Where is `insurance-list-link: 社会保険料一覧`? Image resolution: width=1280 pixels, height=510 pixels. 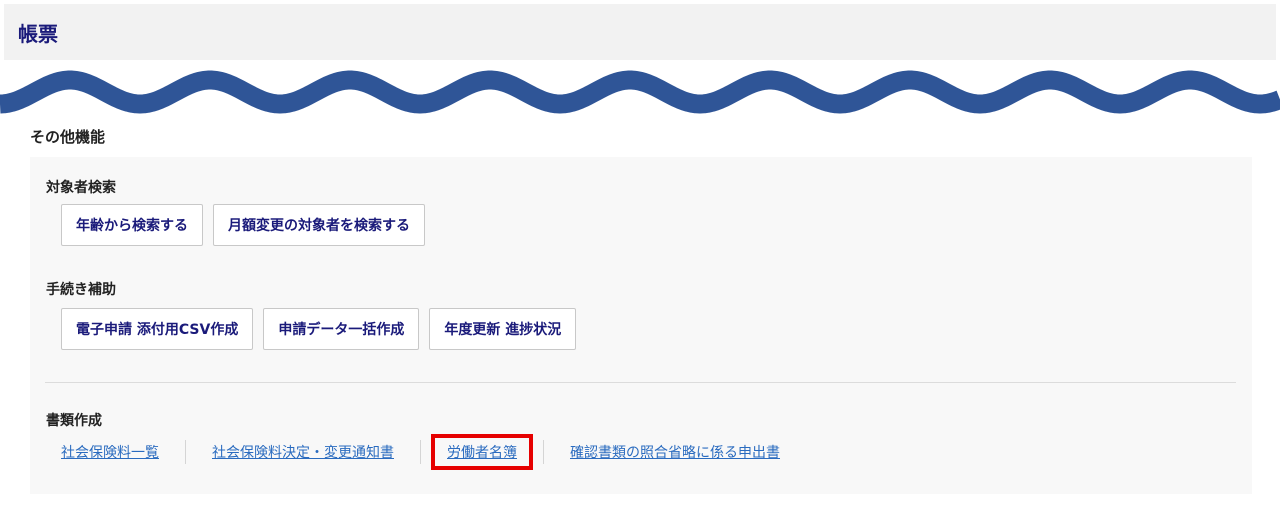
insurance-list-link: 社会保険料一覧 is located at coordinates (116, 452).